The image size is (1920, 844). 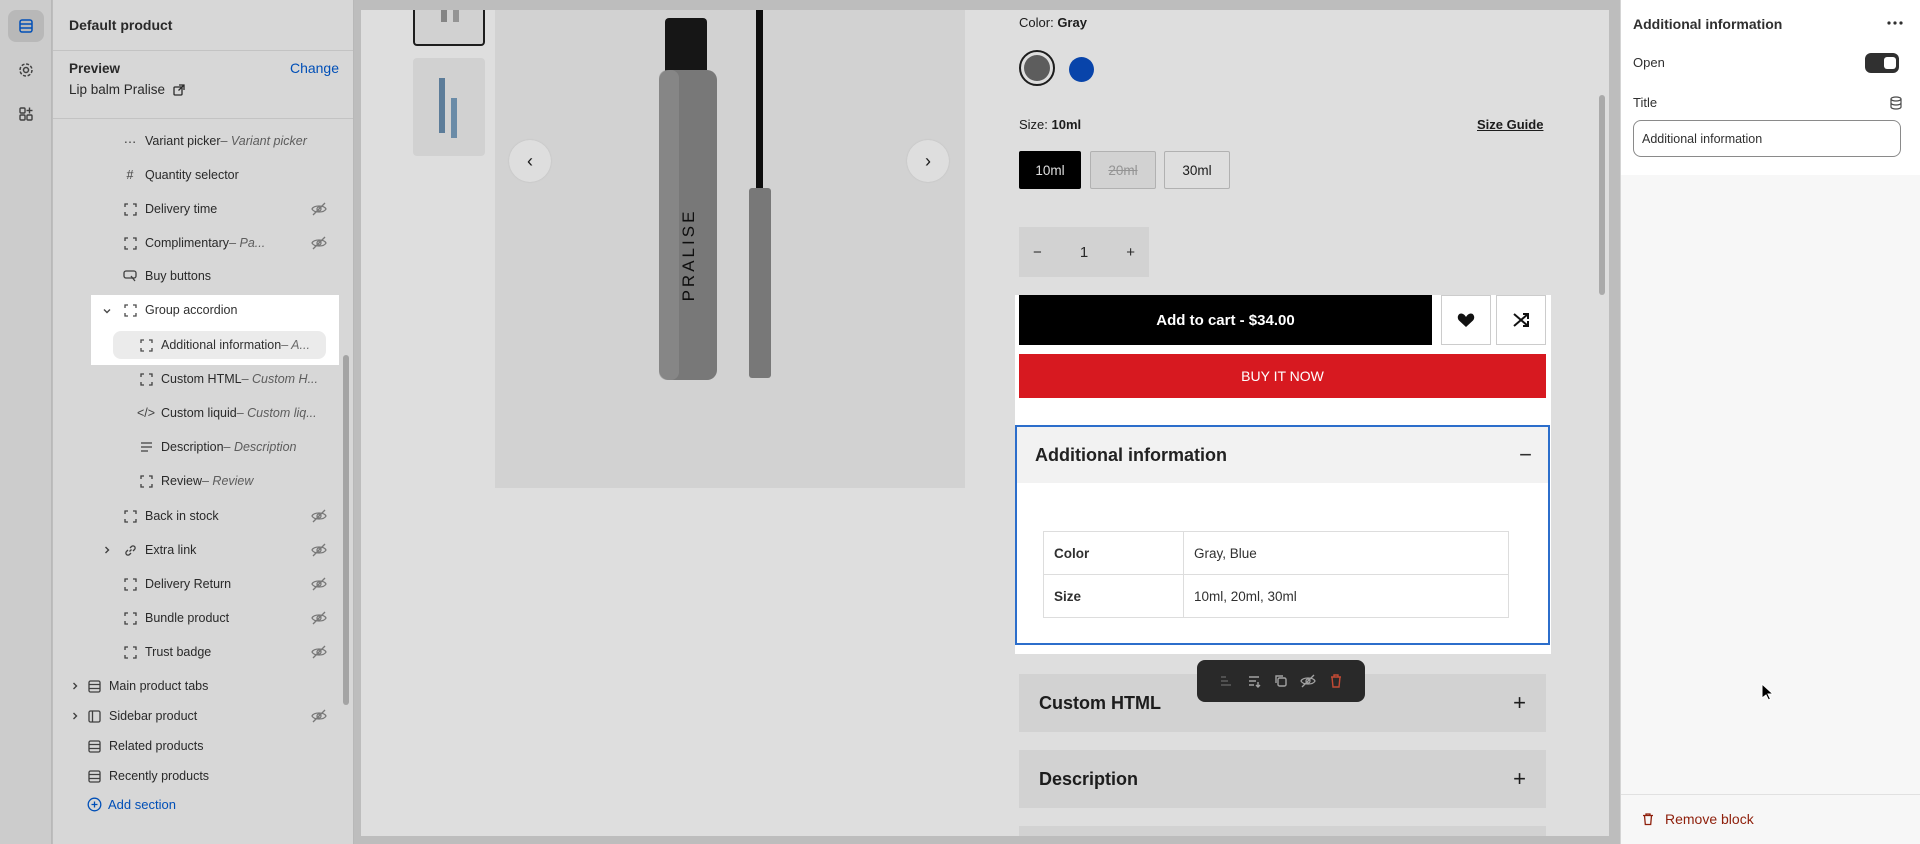 I want to click on size-option-10ml: 10ml, so click(x=1050, y=170).